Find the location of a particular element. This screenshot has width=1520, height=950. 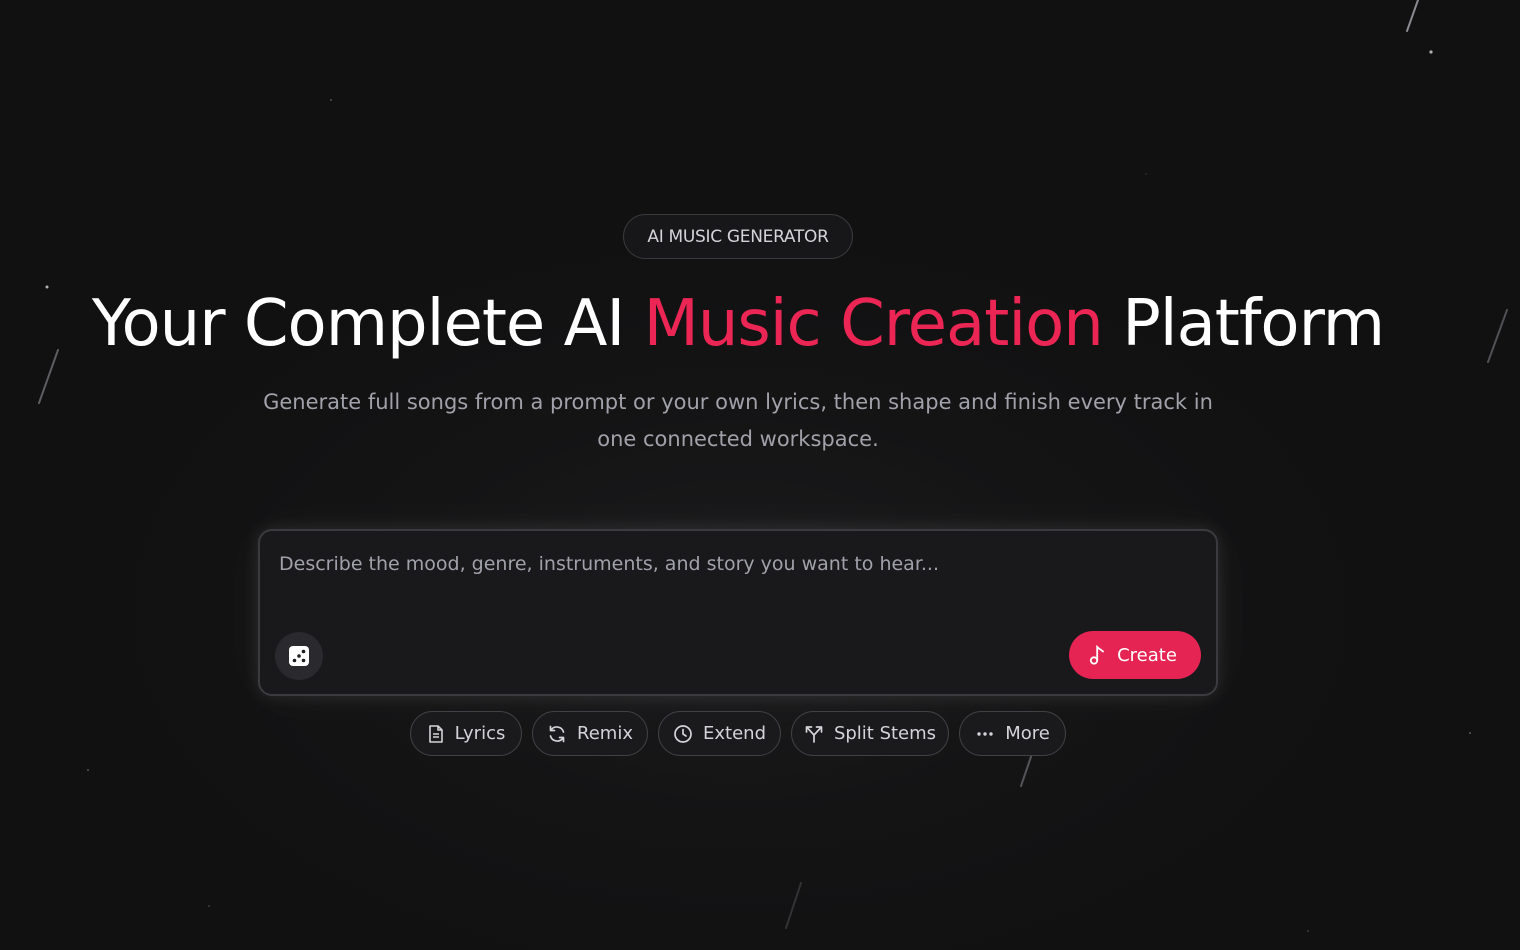

title-text-end: Platform is located at coordinates (1243, 324).